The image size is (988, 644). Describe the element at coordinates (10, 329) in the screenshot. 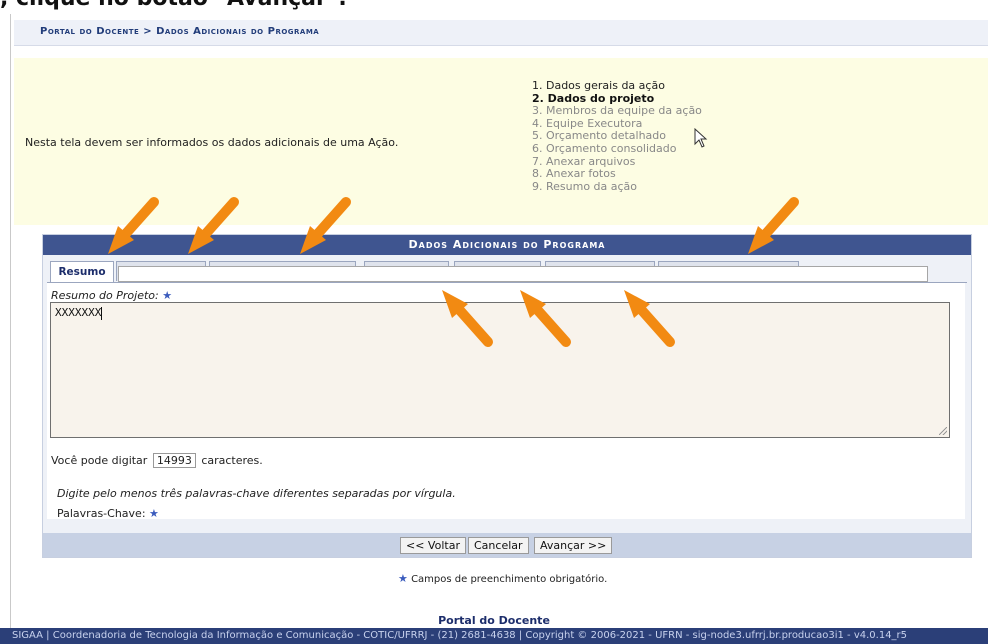

I see `frame-border` at that location.